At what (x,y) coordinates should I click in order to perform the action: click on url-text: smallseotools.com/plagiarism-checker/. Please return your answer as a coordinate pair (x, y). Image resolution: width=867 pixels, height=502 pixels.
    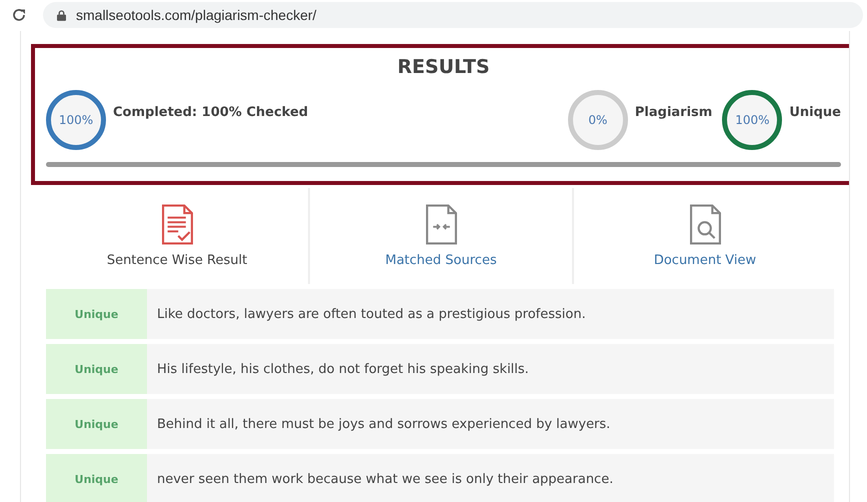
    Looking at the image, I should click on (196, 15).